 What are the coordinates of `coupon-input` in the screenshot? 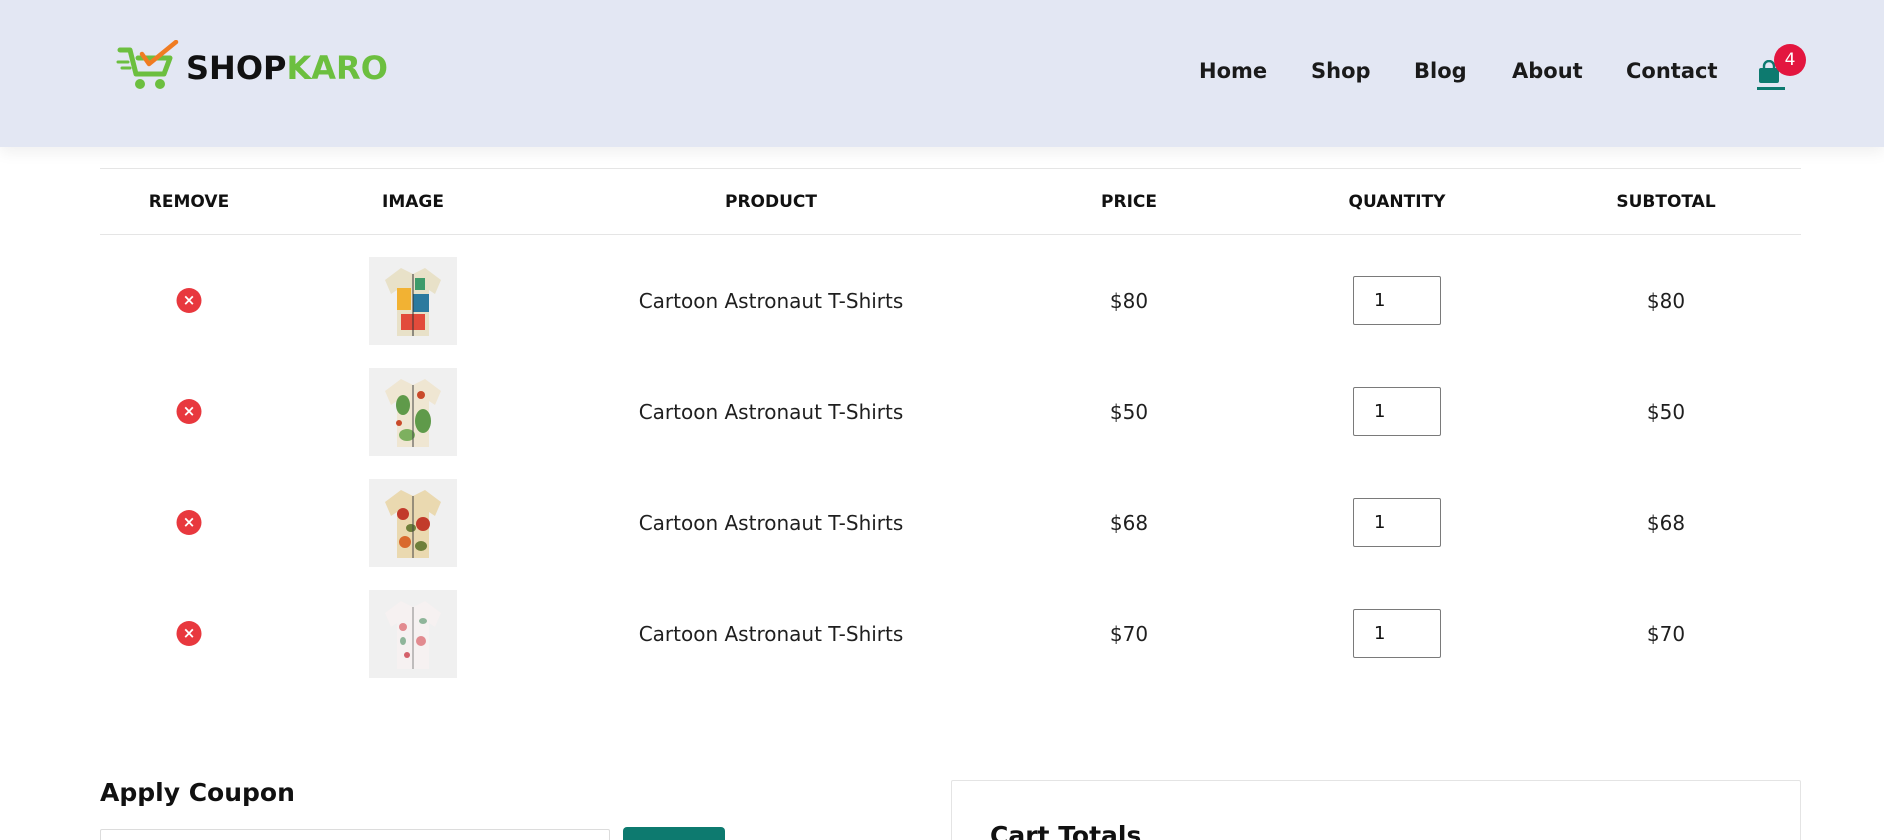 It's located at (355, 834).